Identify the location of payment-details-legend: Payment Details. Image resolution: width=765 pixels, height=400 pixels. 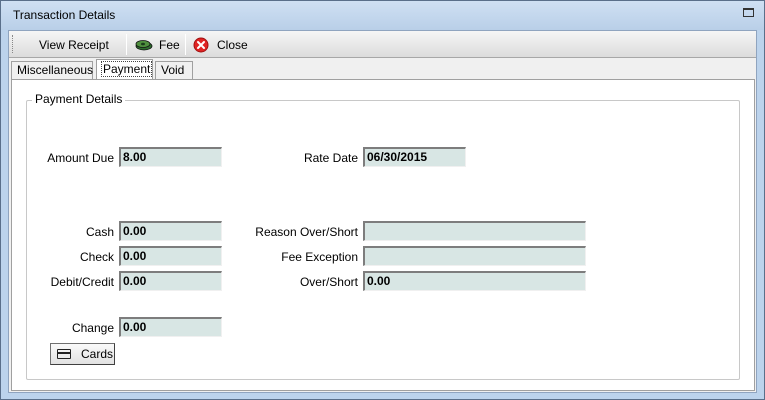
(79, 99).